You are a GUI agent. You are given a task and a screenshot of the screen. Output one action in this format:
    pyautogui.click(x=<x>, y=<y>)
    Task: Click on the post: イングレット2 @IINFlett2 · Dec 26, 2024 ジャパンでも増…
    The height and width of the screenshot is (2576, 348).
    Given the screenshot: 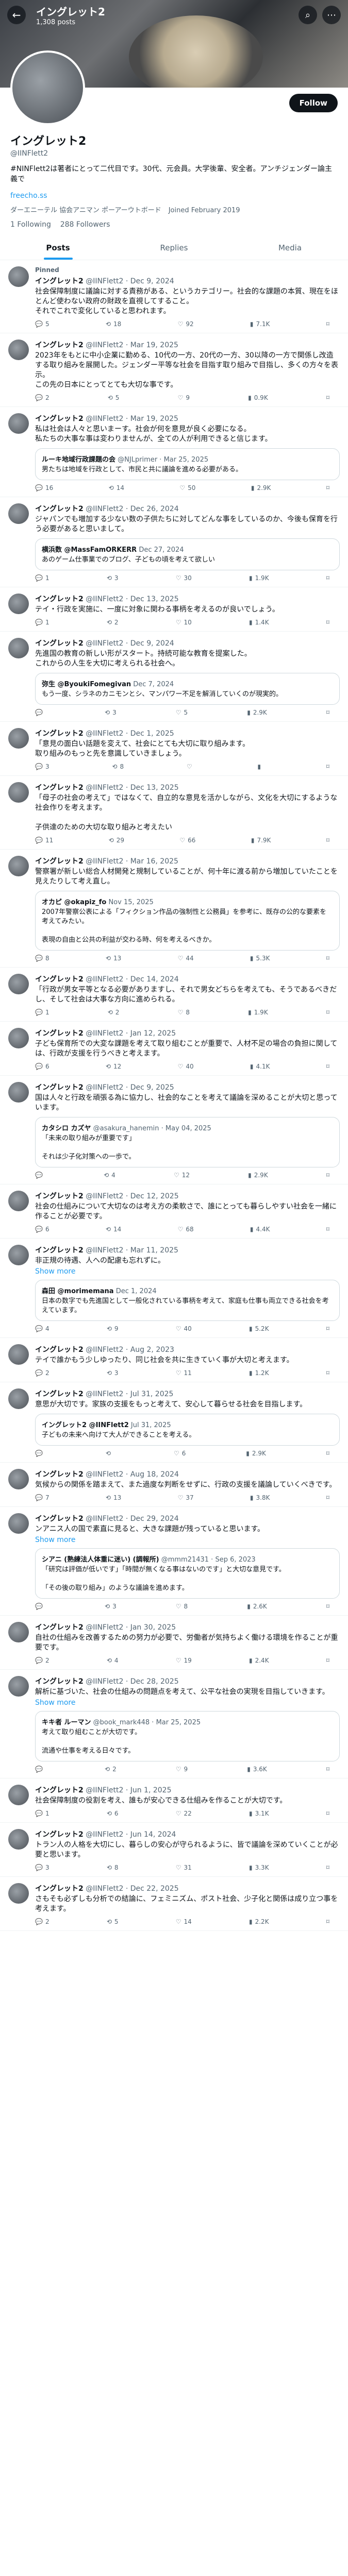 What is the action you would take?
    pyautogui.click(x=174, y=542)
    